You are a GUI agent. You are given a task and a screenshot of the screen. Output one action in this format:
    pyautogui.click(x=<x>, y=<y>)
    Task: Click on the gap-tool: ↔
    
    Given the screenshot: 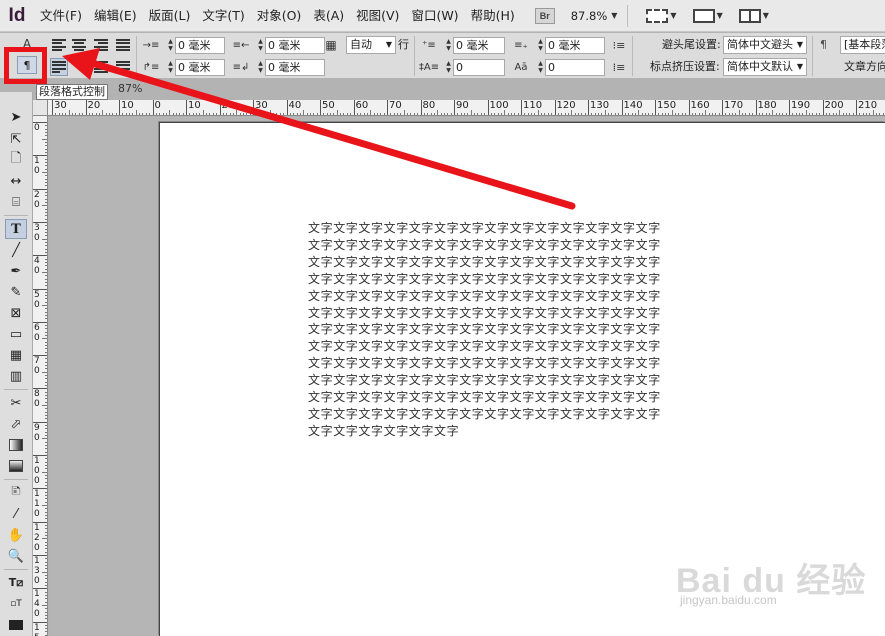 What is the action you would take?
    pyautogui.click(x=16, y=181)
    